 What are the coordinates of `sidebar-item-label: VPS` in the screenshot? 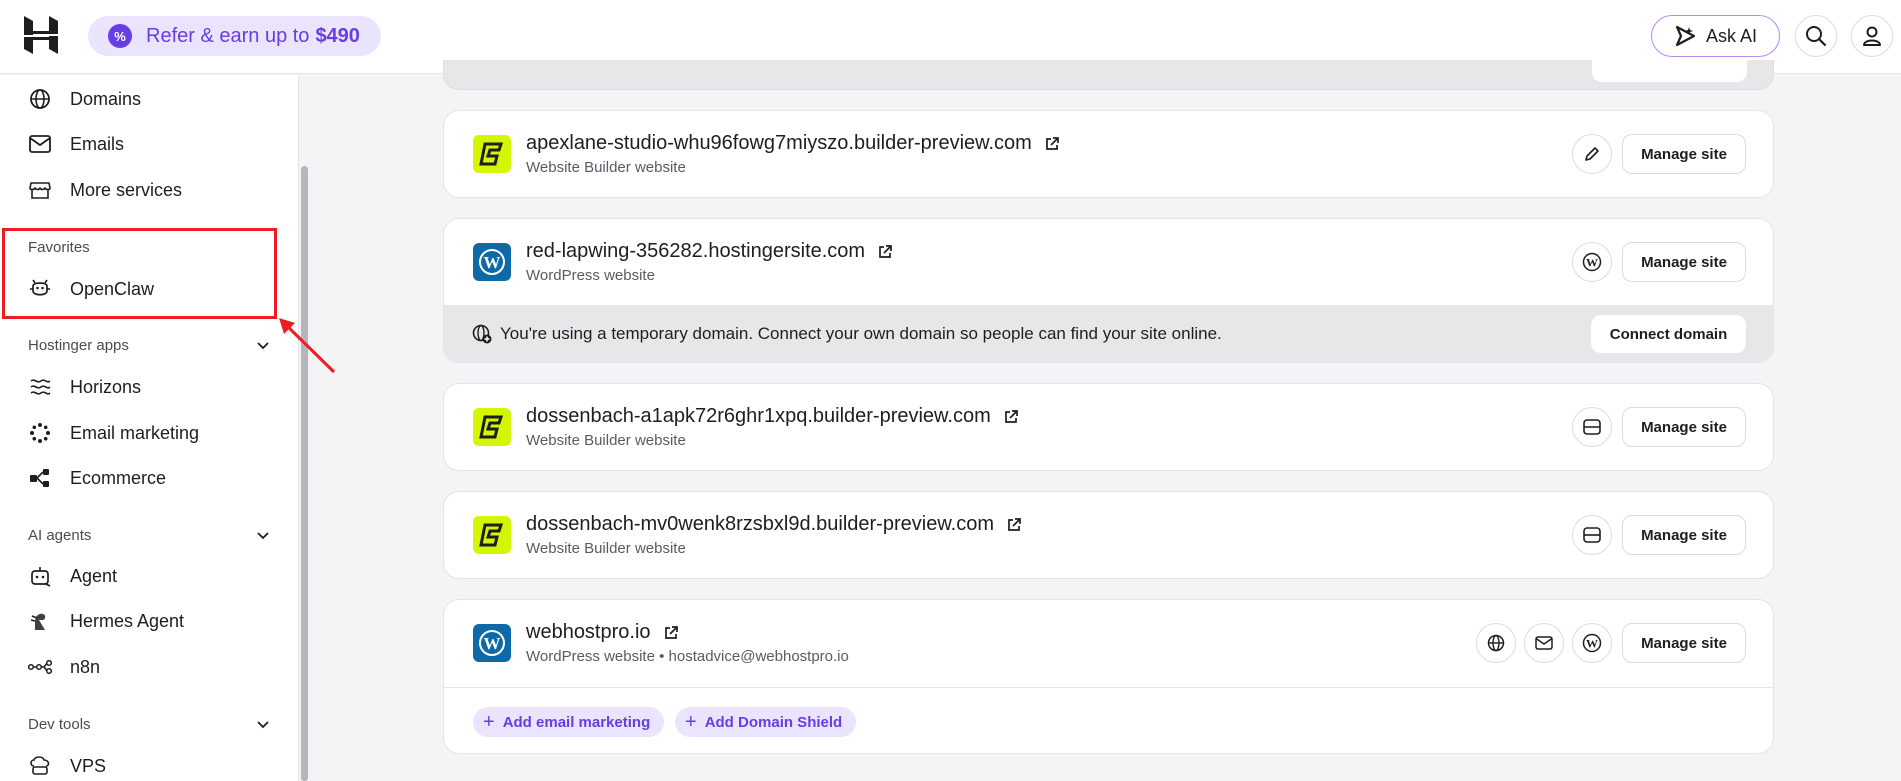 It's located at (88, 765).